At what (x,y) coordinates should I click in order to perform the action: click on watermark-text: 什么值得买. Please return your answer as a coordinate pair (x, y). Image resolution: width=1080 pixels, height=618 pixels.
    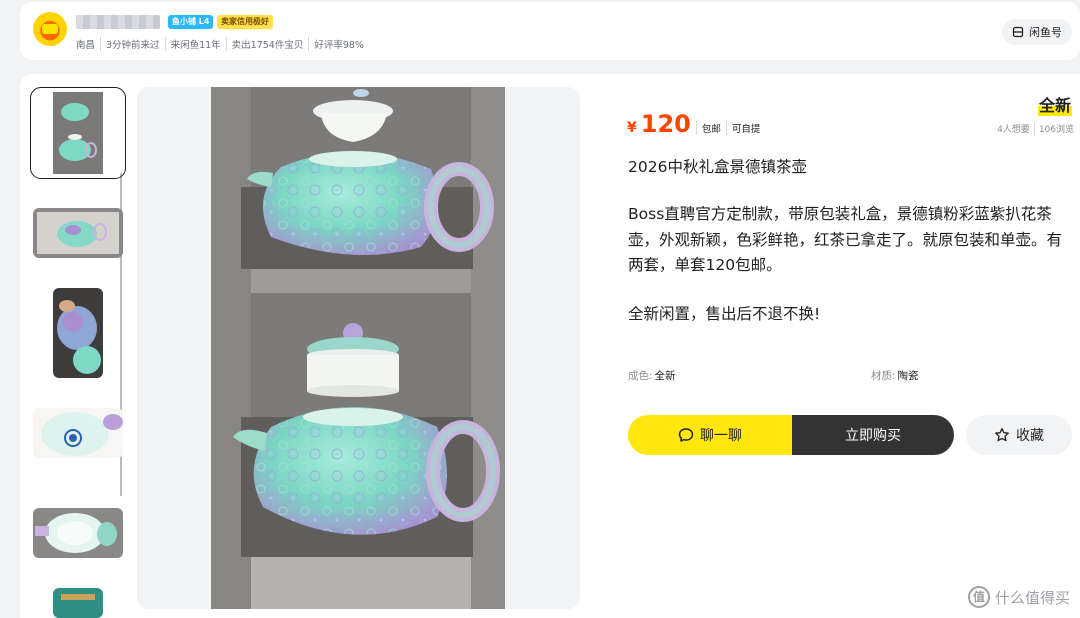
    Looking at the image, I should click on (1032, 597).